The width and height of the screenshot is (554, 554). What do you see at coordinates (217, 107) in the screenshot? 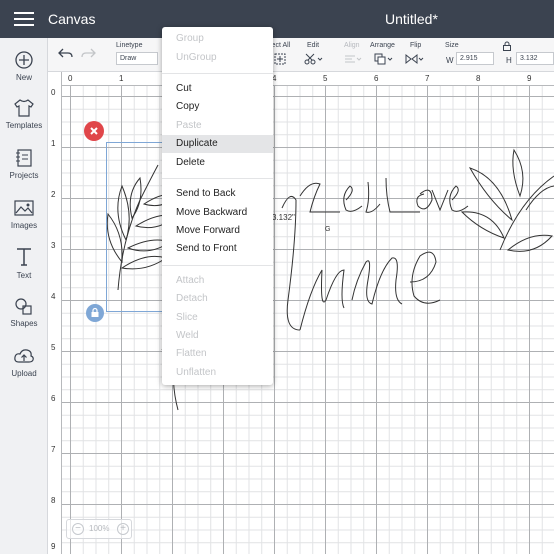
I see `menu-item-copy: Copy` at bounding box center [217, 107].